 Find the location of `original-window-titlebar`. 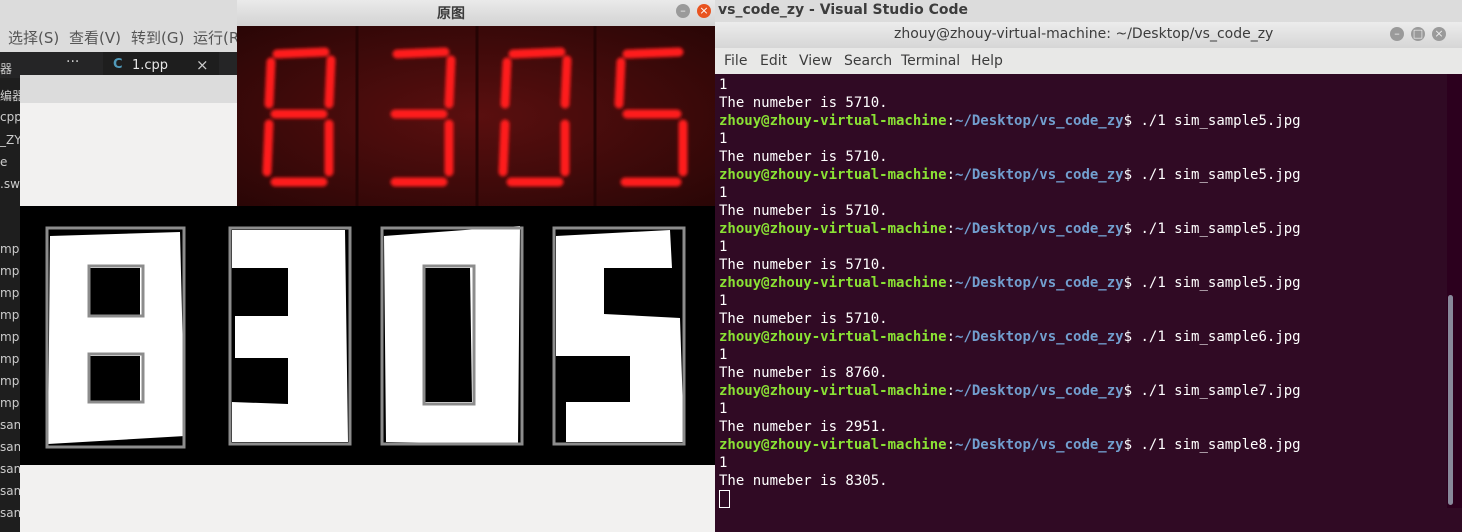

original-window-titlebar is located at coordinates (476, 13).